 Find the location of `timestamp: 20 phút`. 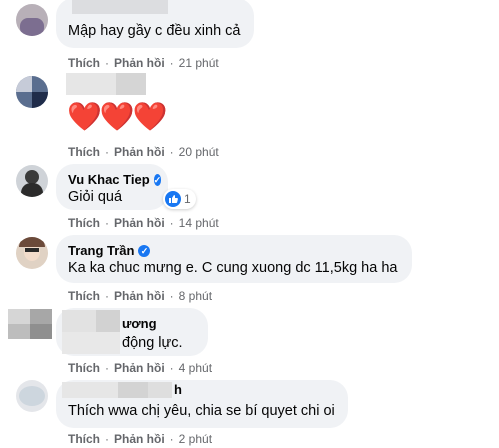

timestamp: 20 phút is located at coordinates (199, 152).